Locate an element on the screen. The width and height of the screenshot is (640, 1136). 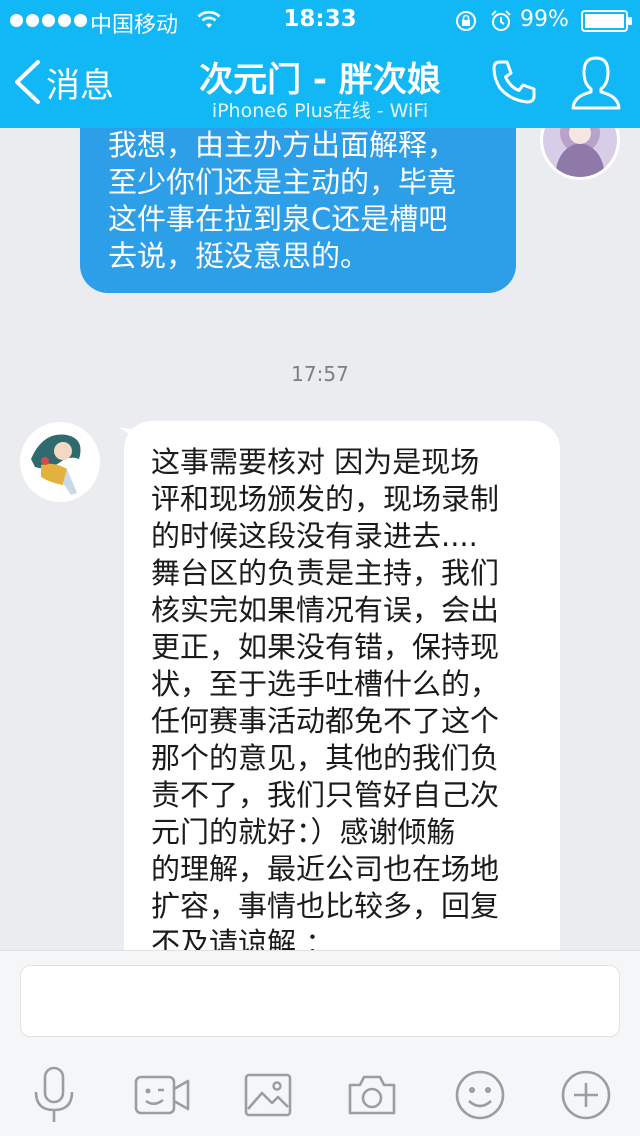
anime-girl-avatar-image is located at coordinates (580, 152).